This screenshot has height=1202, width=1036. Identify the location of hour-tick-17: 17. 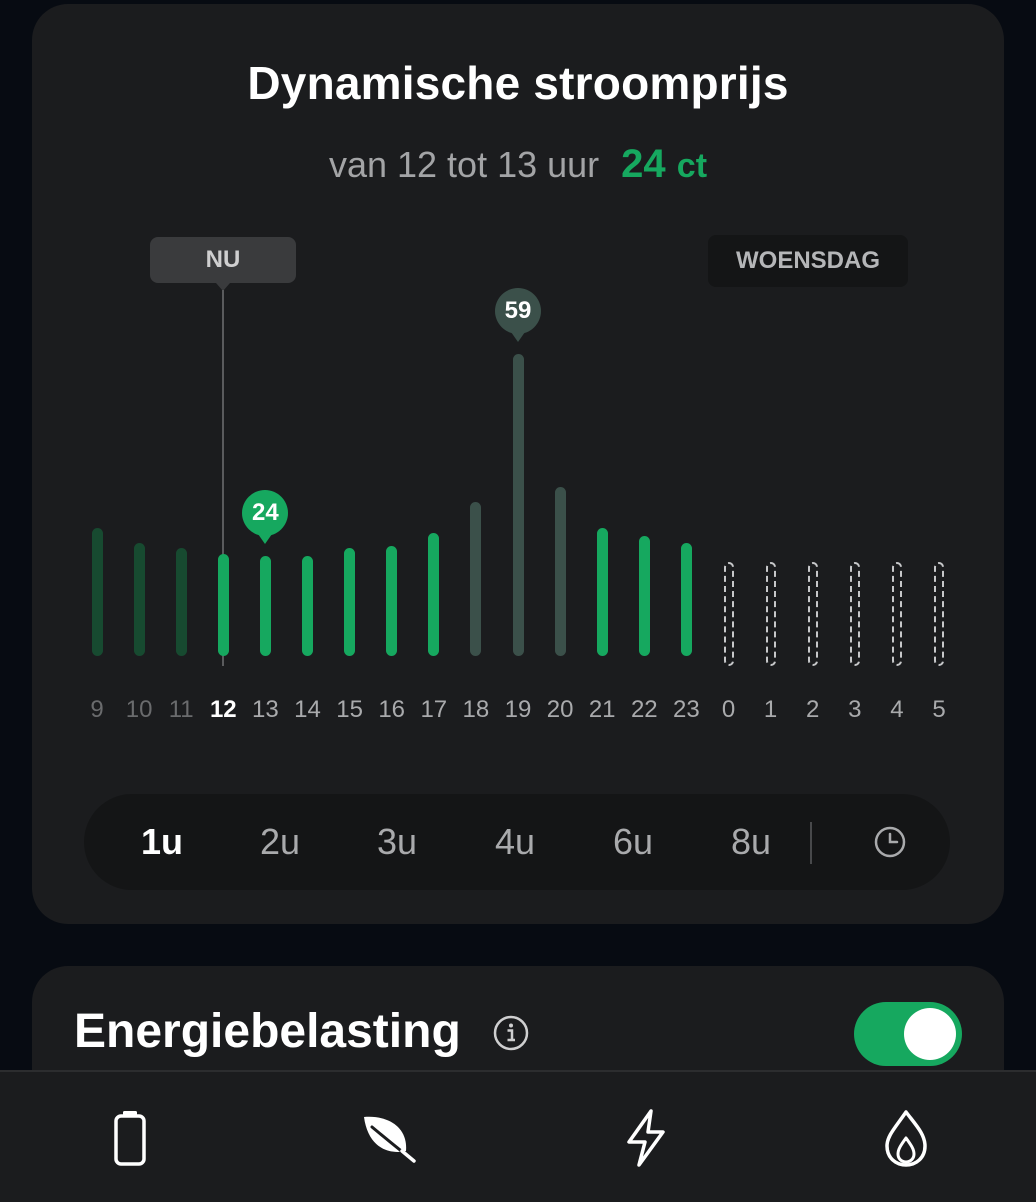
(434, 709).